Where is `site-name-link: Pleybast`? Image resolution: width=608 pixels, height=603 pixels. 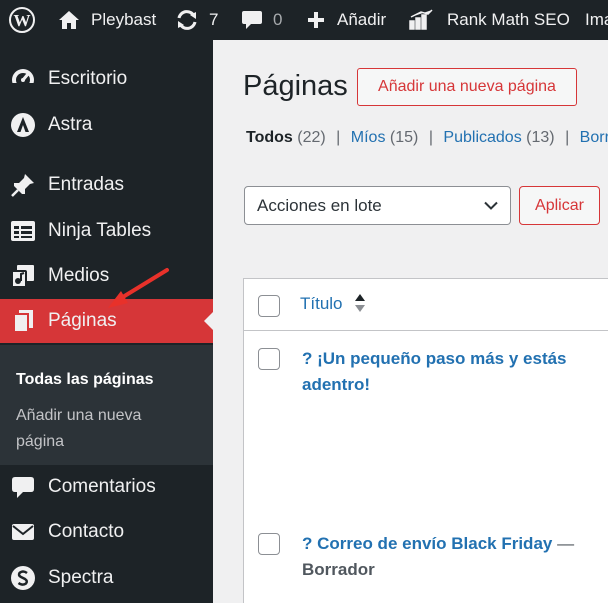 site-name-link: Pleybast is located at coordinates (107, 20).